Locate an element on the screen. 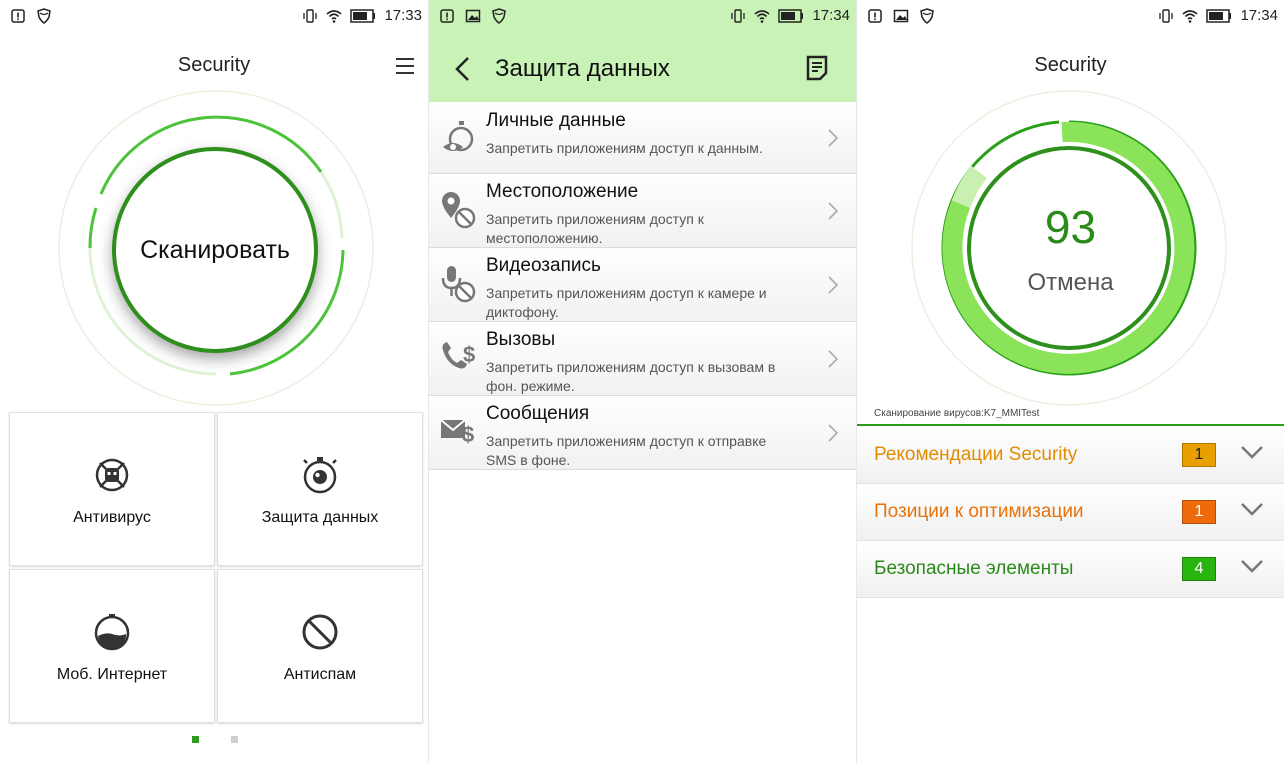 This screenshot has height=763, width=1284. tile-label: Антиспам is located at coordinates (320, 674).